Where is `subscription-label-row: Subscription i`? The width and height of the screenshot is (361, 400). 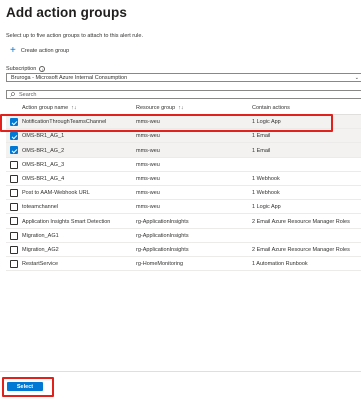 subscription-label-row: Subscription i is located at coordinates (26, 69).